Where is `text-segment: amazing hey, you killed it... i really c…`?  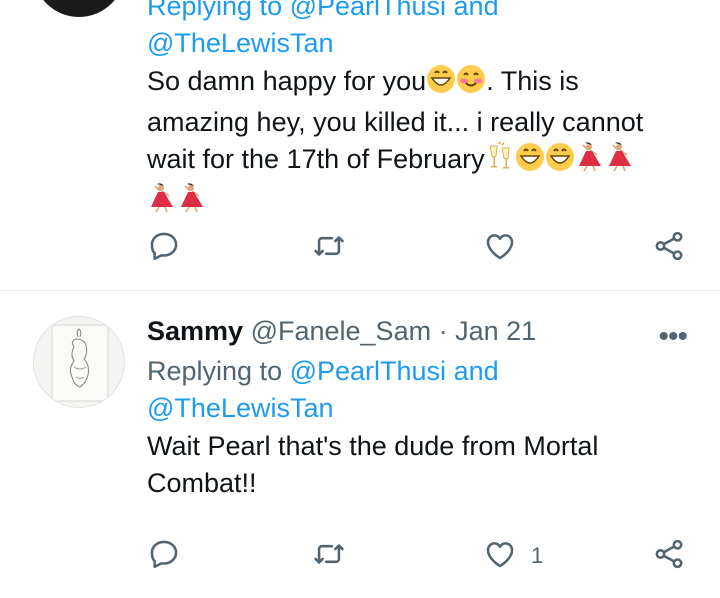
text-segment: amazing hey, you killed it... i really c… is located at coordinates (395, 122).